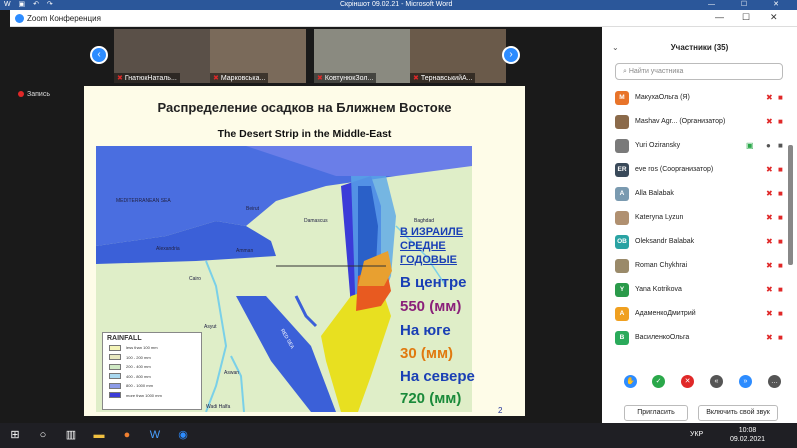 The height and width of the screenshot is (448, 797). Describe the element at coordinates (99, 55) in the screenshot. I see `previous-page-button: ‹` at that location.